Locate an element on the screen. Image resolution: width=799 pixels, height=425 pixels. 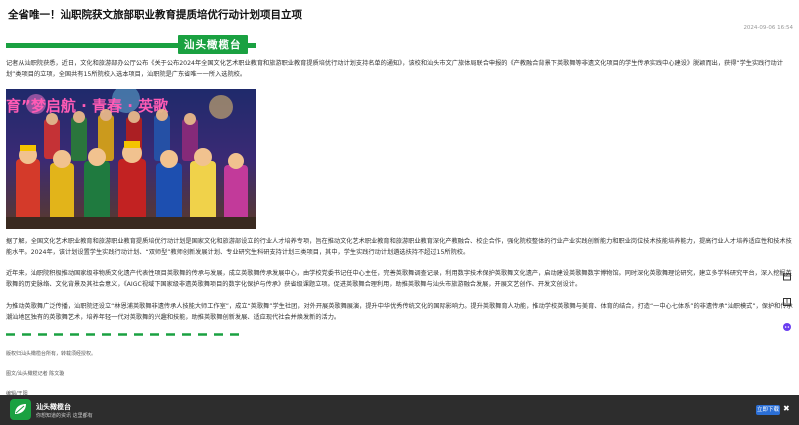
article-title: 全省唯一！汕职院获文旅部职业教育提质培优行动计划项目立项 is located at coordinates (155, 15).